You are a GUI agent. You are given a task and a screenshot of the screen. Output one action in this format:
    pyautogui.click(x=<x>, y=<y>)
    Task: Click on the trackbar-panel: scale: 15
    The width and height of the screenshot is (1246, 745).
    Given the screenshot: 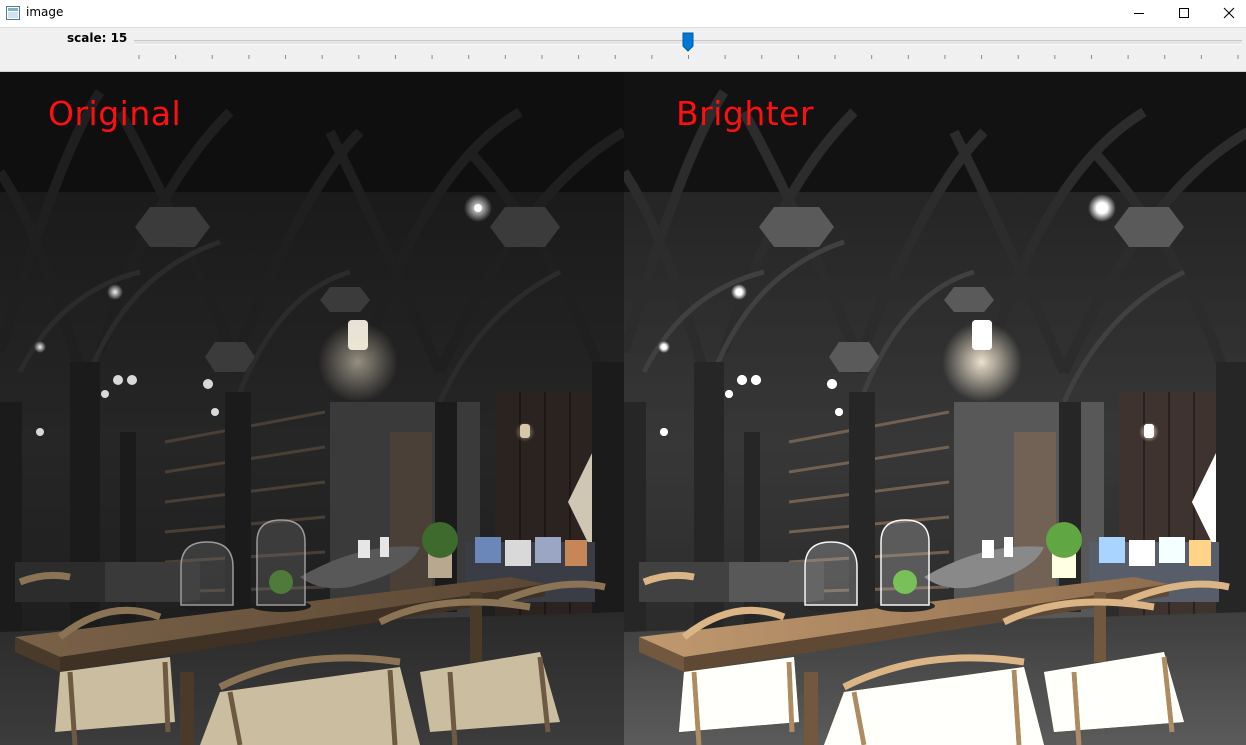 What is the action you would take?
    pyautogui.click(x=623, y=50)
    